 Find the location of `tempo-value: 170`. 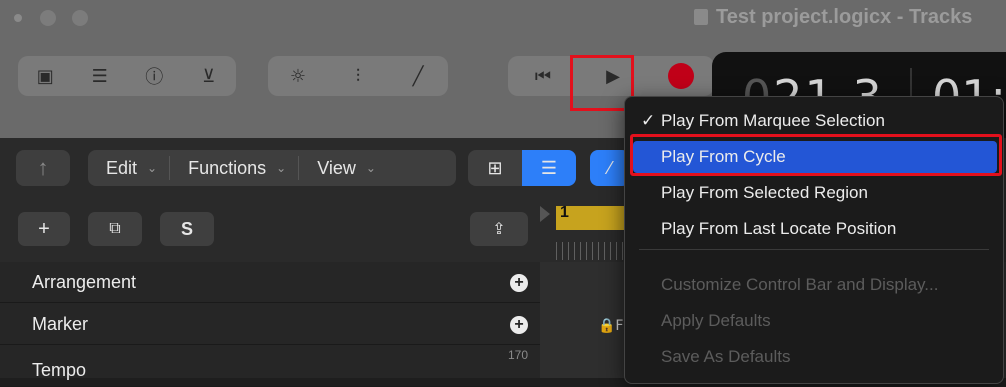

tempo-value: 170 is located at coordinates (518, 355).